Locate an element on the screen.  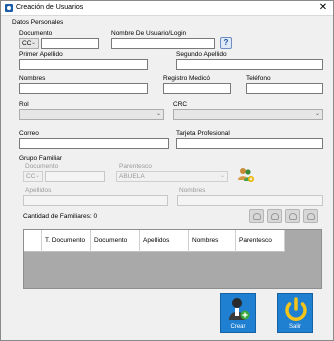
familiar-parentesco-value: ABUELA is located at coordinates (132, 176).